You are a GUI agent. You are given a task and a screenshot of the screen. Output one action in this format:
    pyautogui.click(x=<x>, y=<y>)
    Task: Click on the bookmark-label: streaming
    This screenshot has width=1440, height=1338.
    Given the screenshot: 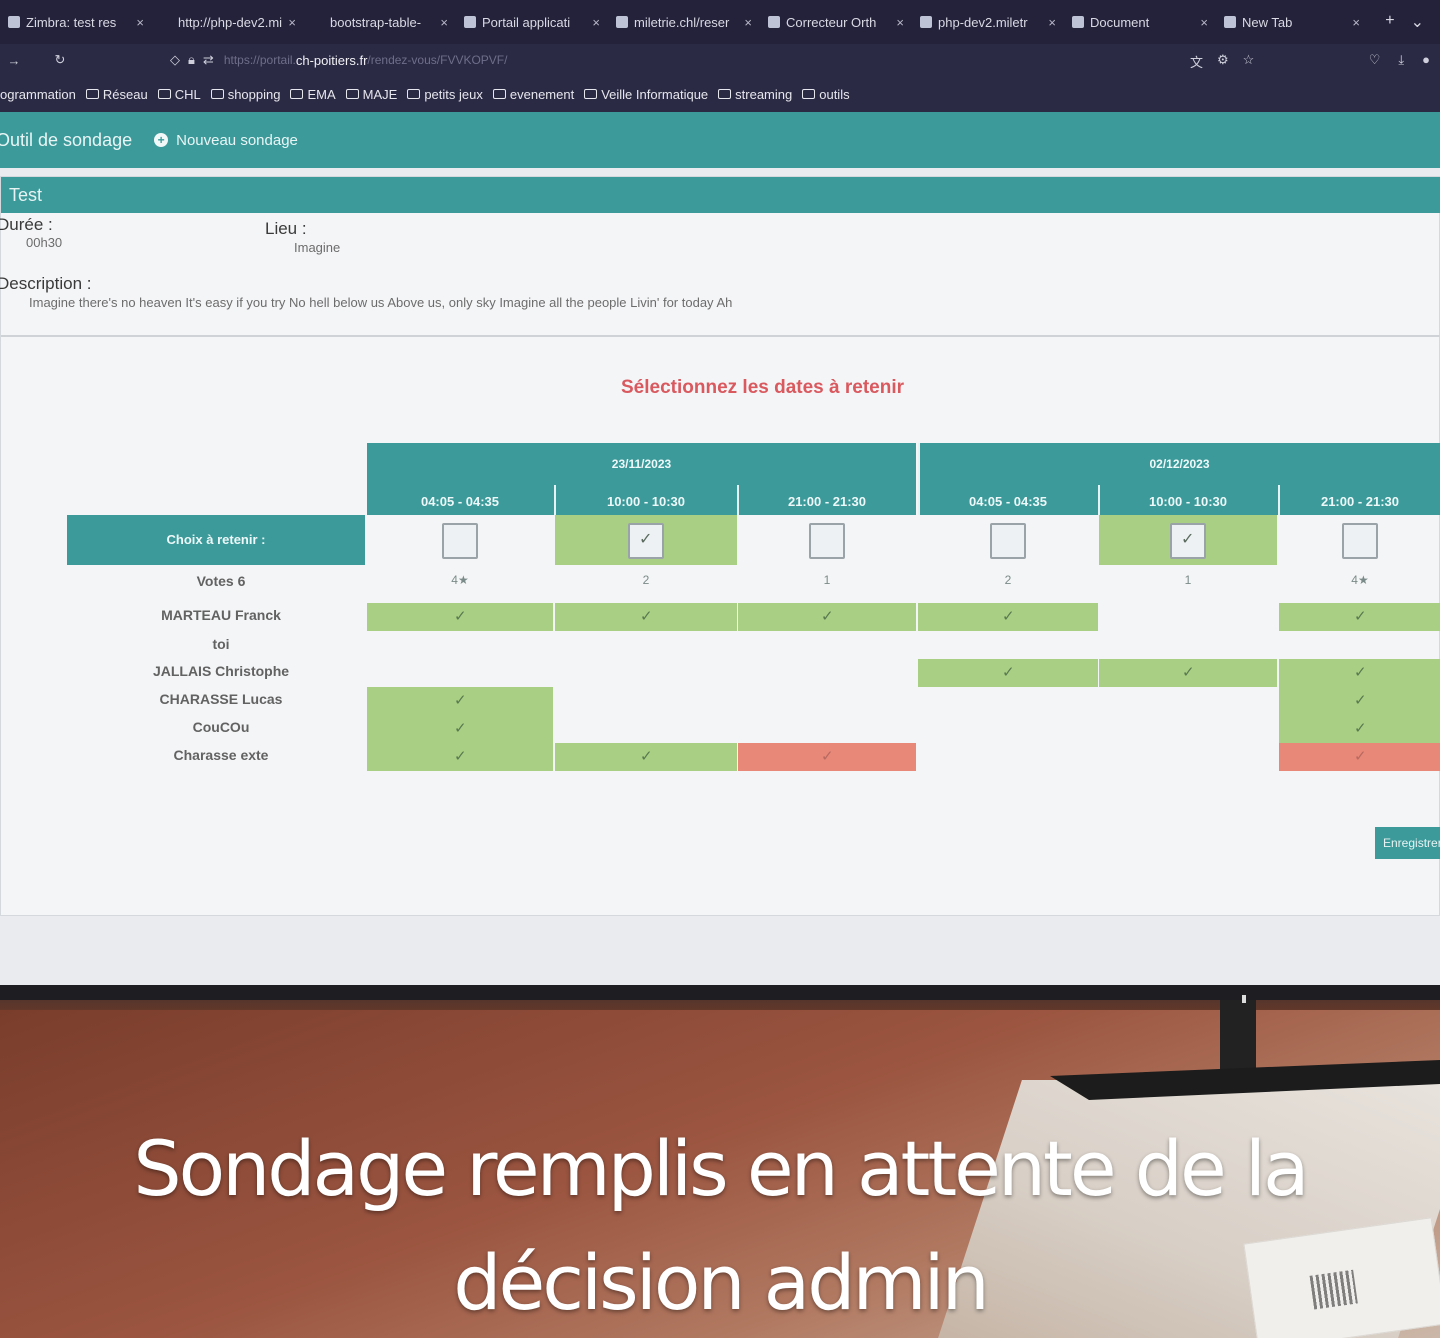 What is the action you would take?
    pyautogui.click(x=764, y=94)
    